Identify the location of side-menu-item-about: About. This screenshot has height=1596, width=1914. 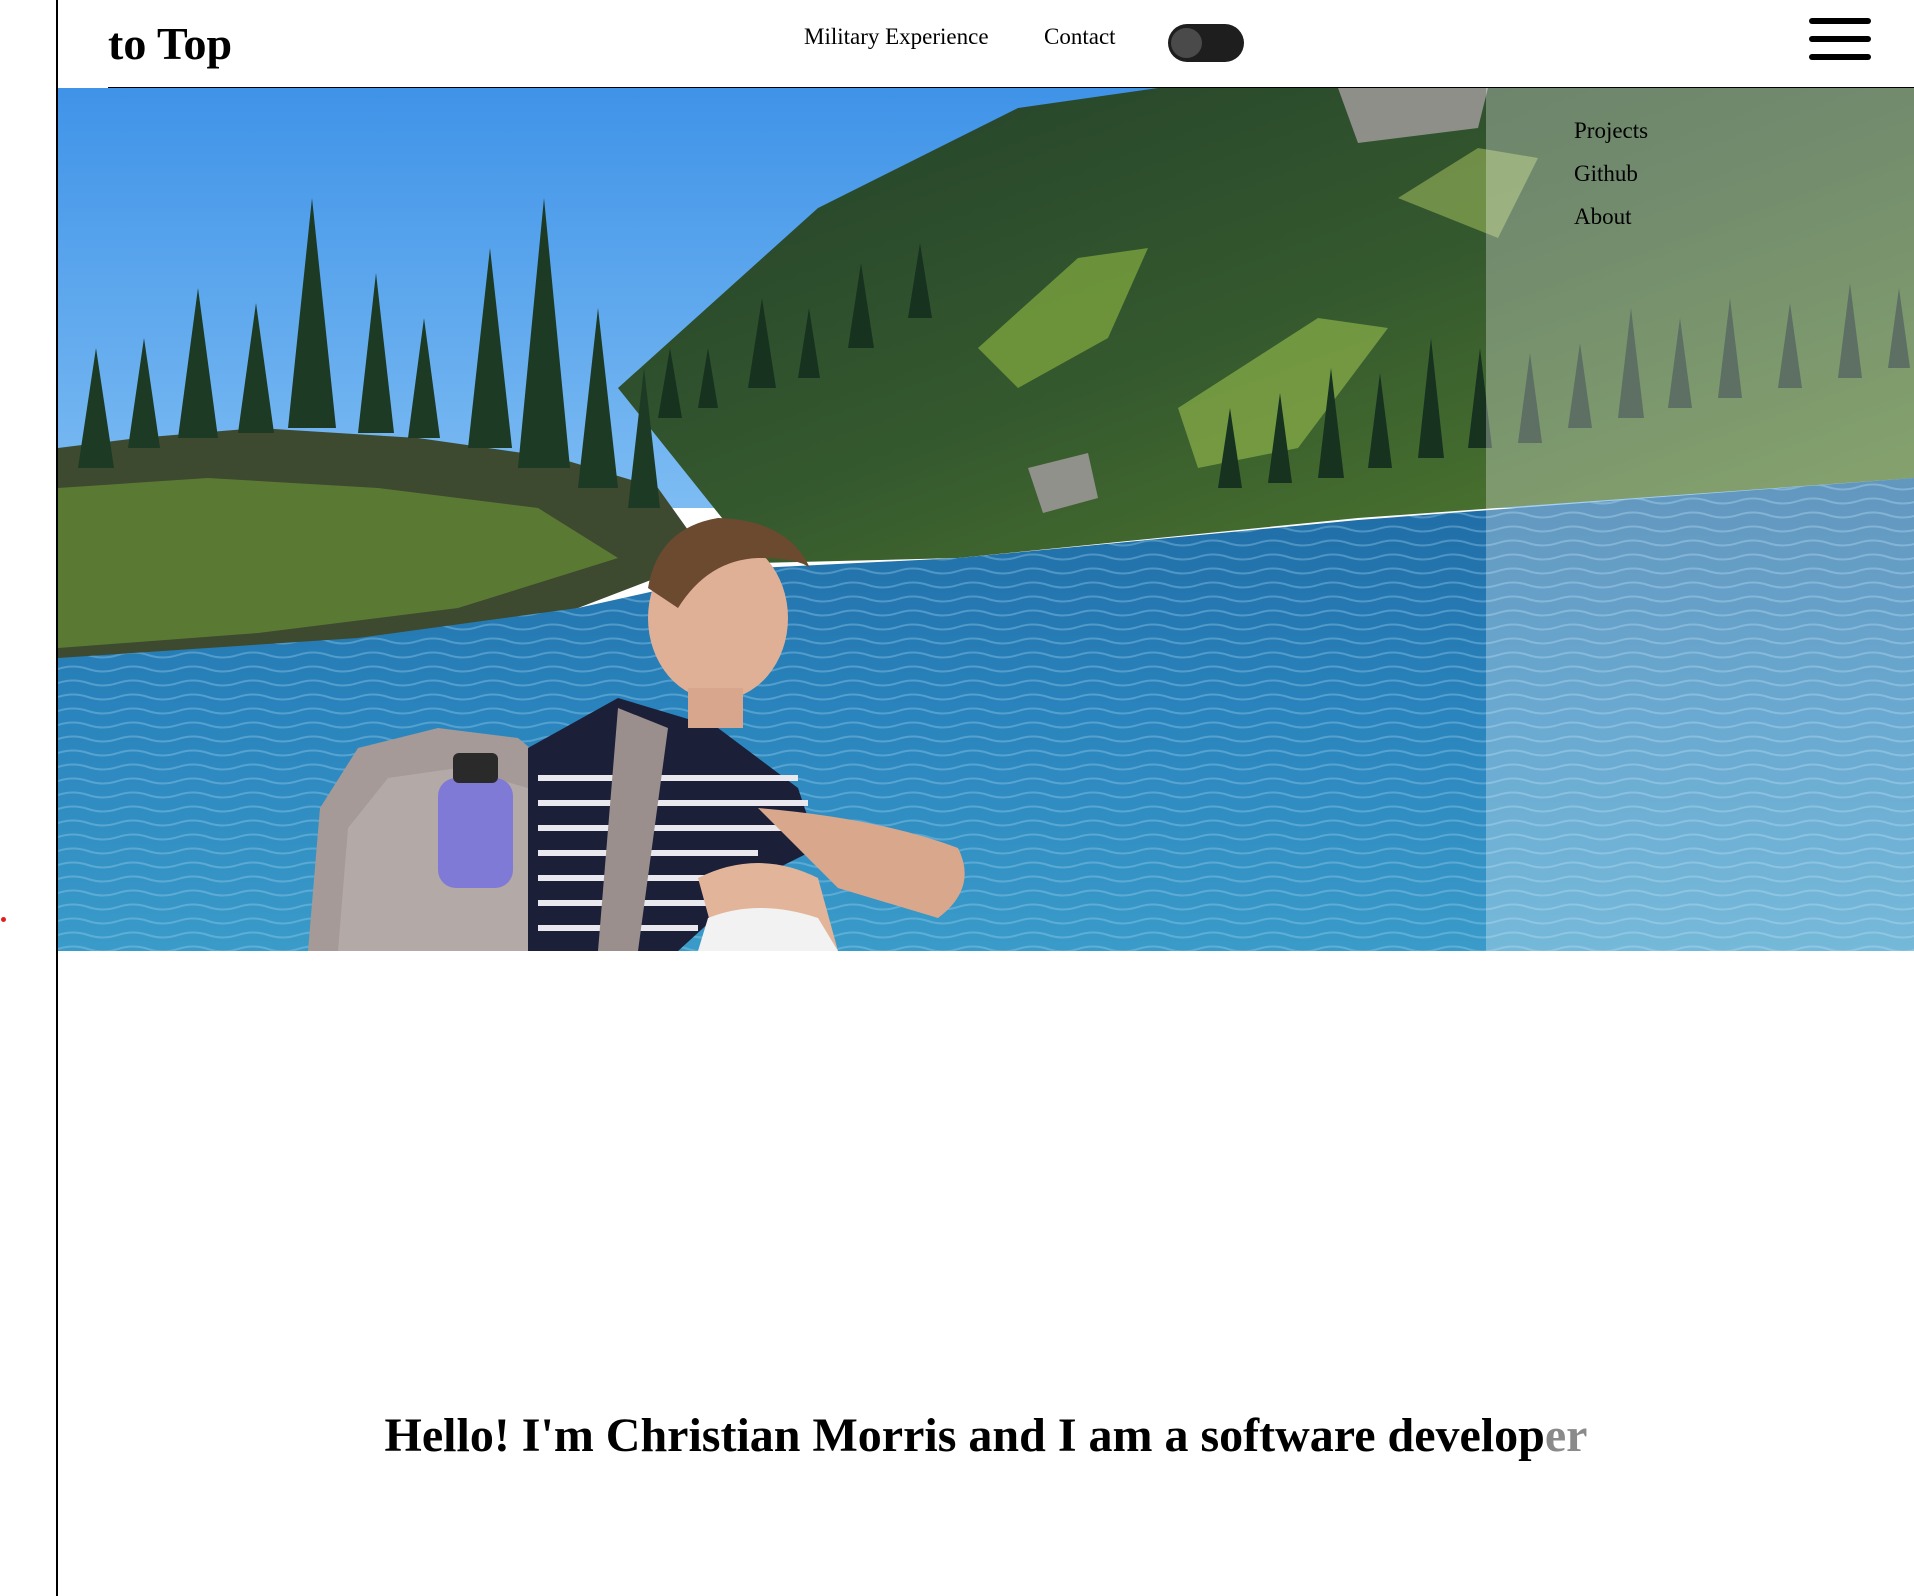
(1603, 217).